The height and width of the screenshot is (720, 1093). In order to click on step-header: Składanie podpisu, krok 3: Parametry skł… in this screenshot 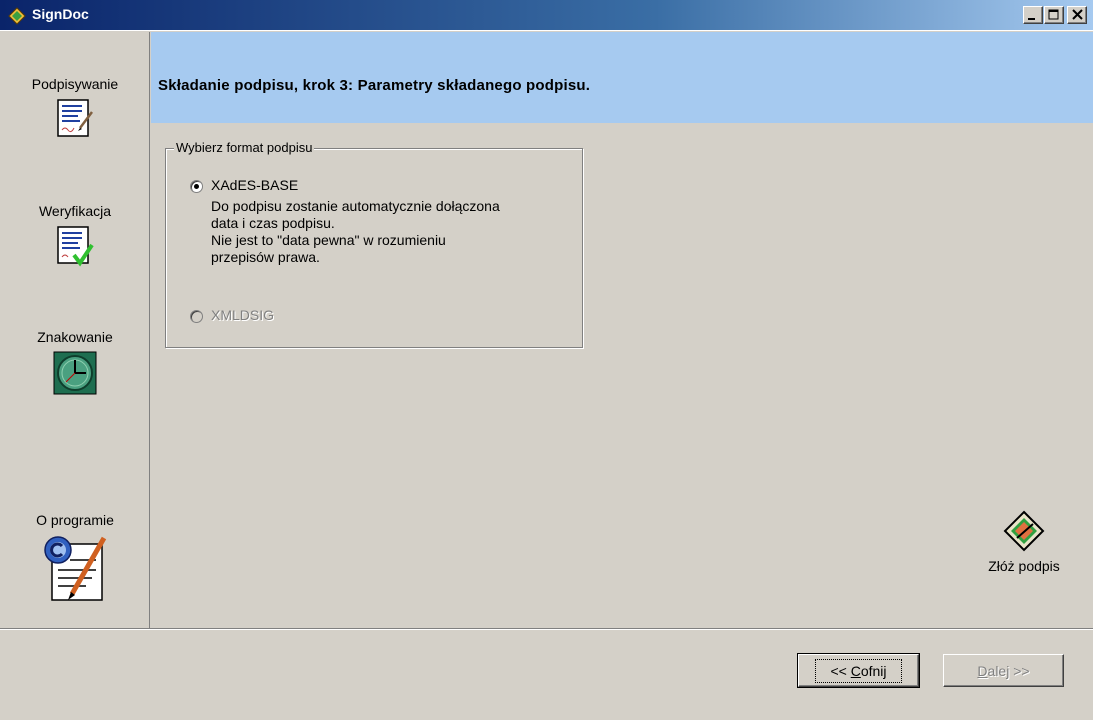, I will do `click(622, 77)`.